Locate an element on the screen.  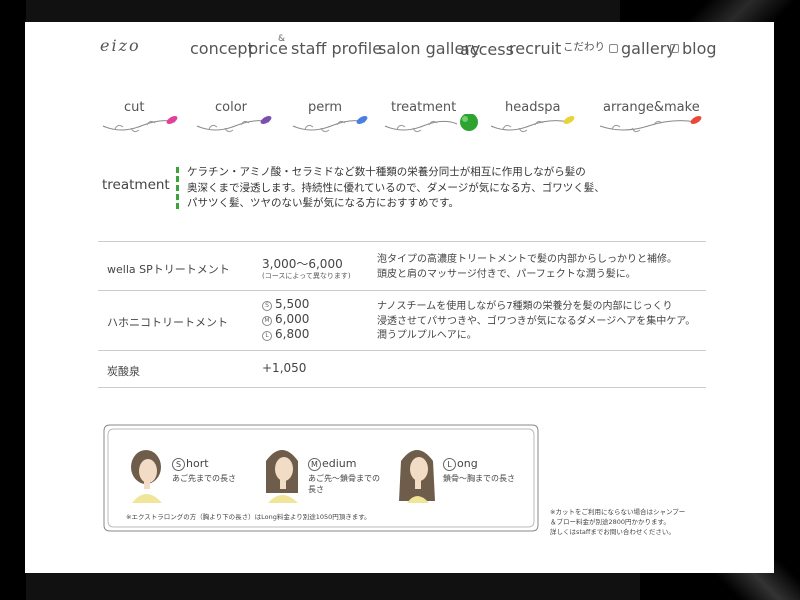
nav-kodawari: こだわり is located at coordinates (584, 46).